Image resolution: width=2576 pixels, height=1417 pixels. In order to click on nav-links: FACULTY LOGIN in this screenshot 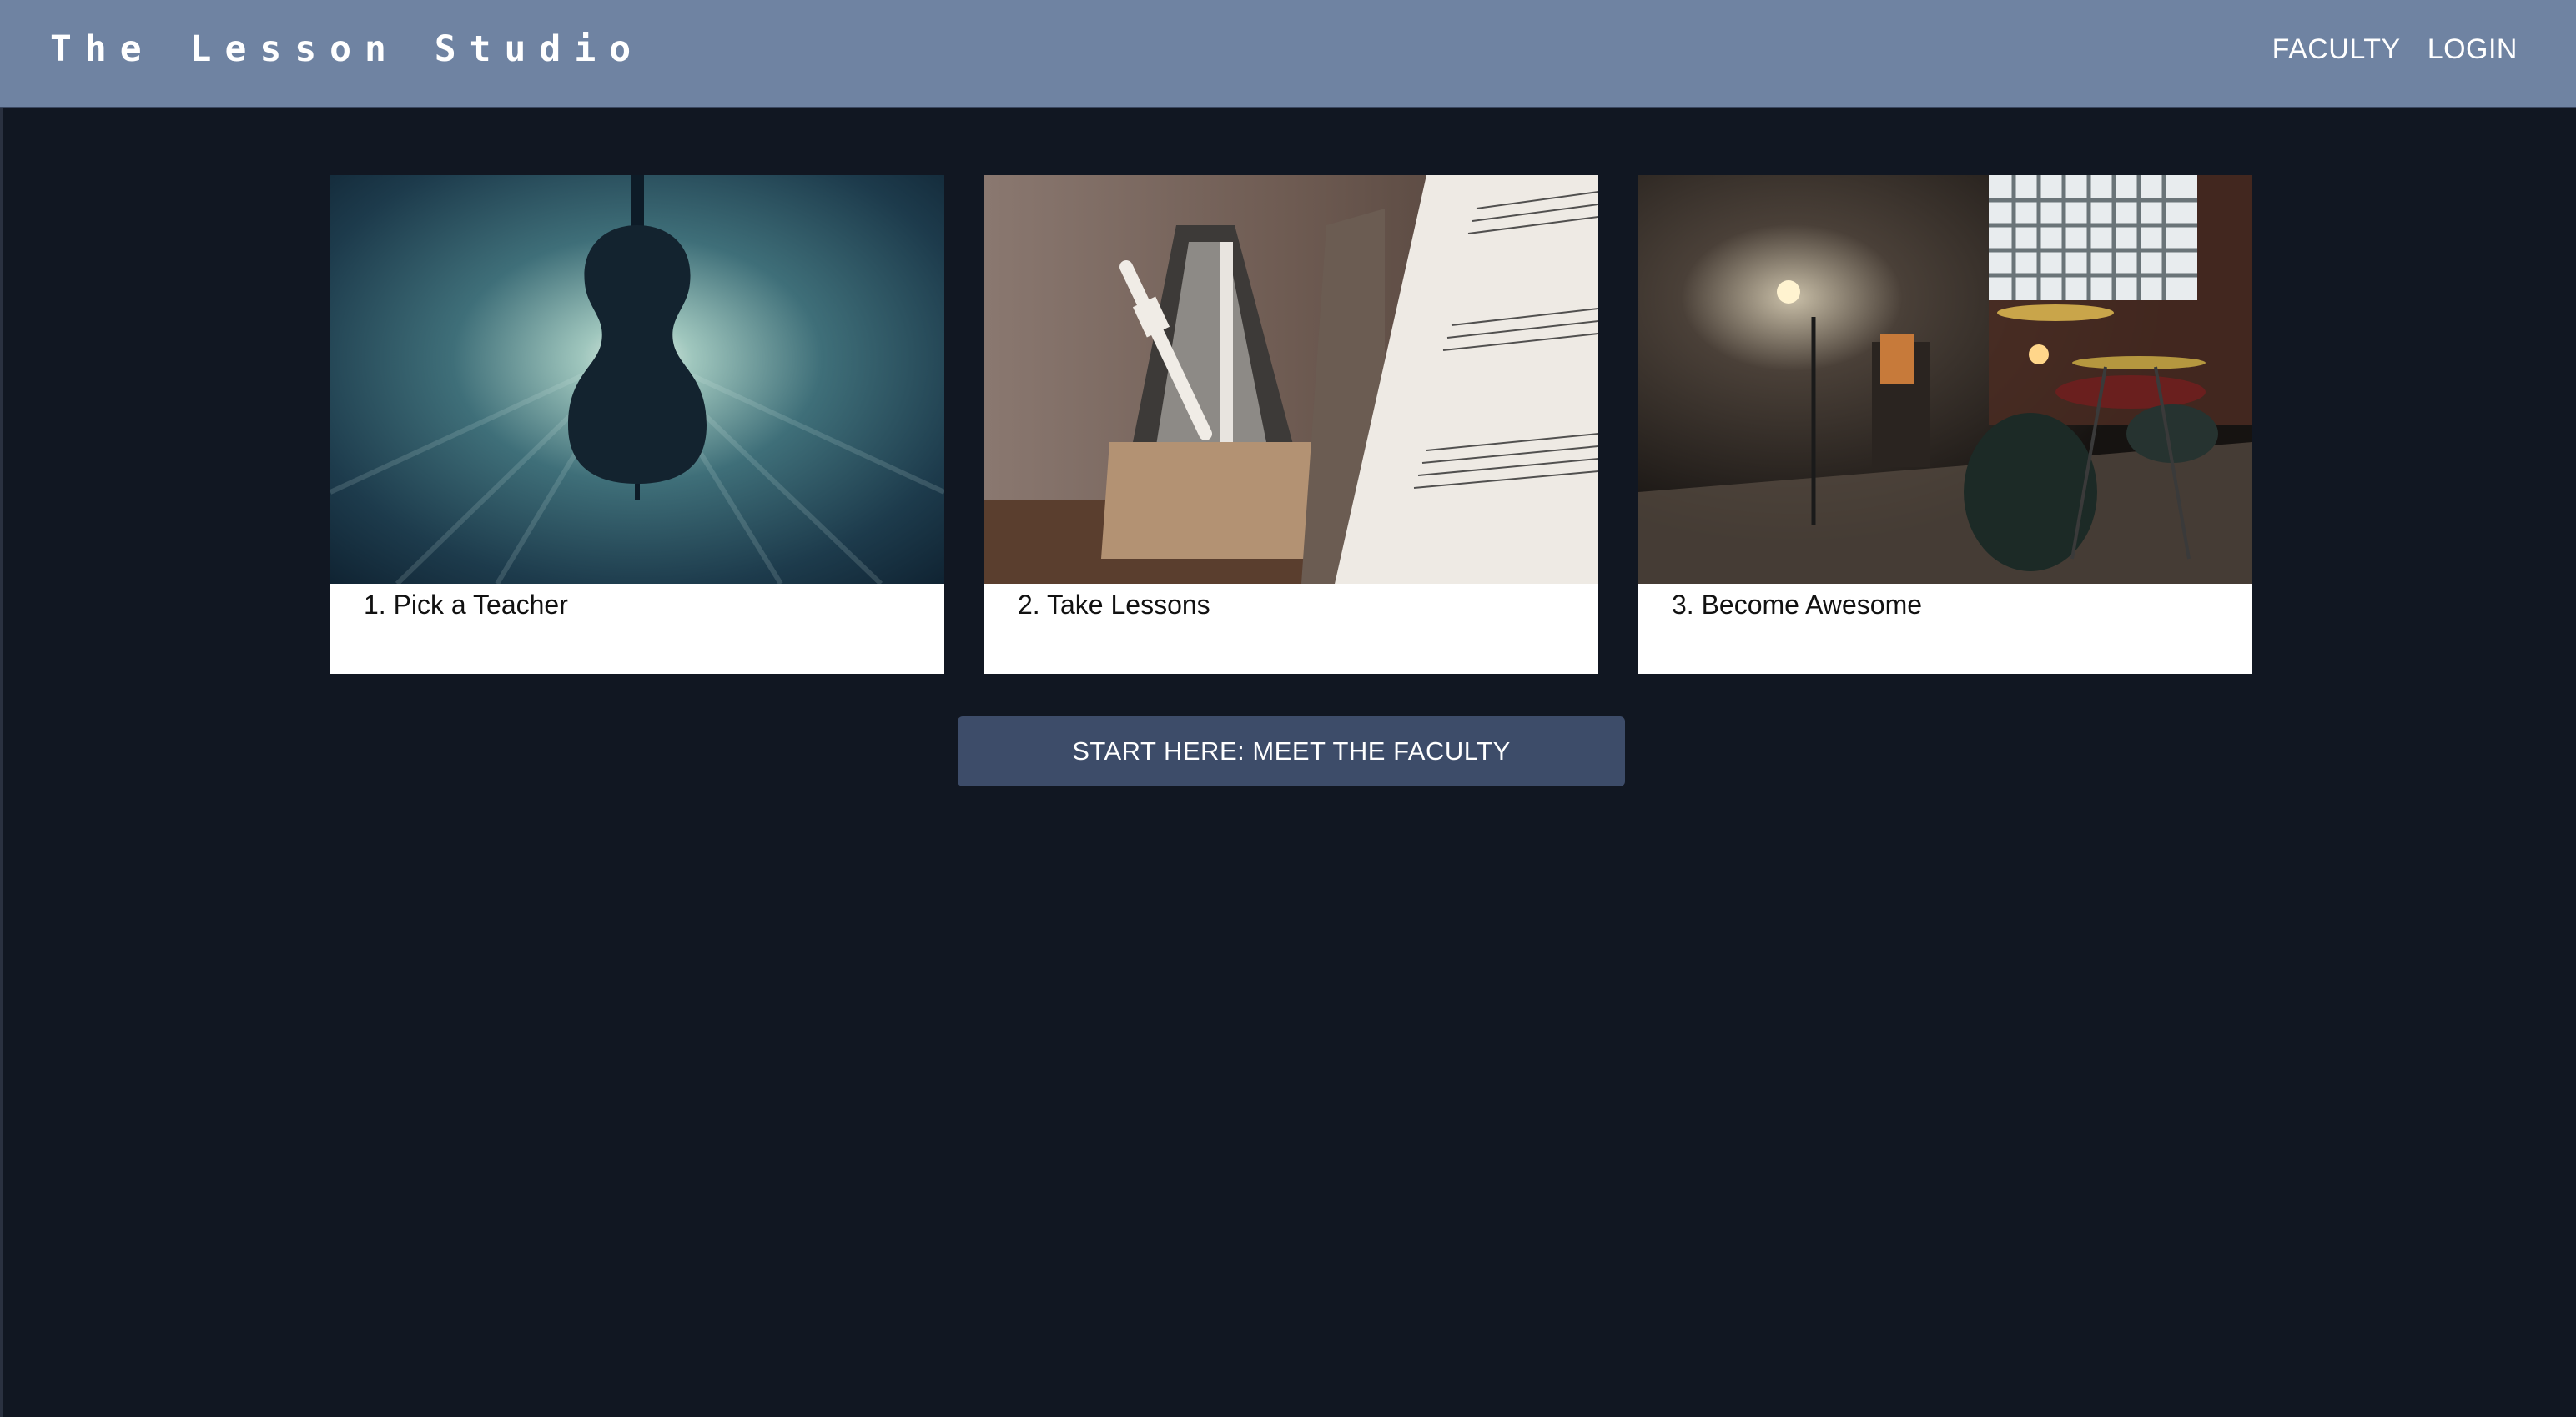, I will do `click(2395, 49)`.